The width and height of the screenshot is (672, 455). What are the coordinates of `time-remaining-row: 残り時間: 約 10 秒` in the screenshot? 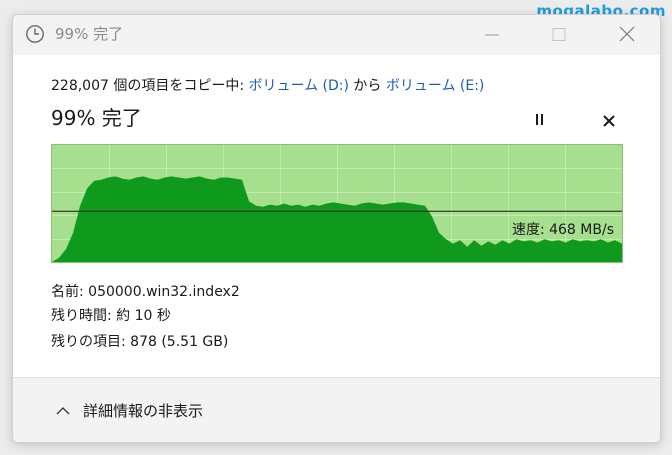 It's located at (111, 316).